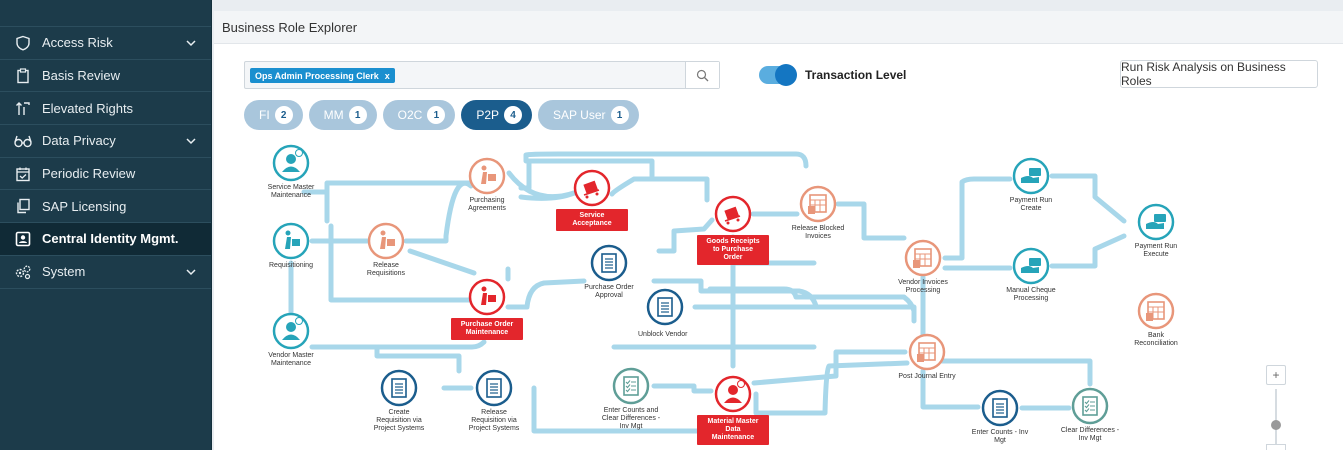 Image resolution: width=1343 pixels, height=450 pixels. I want to click on glasses-icon, so click(23, 141).